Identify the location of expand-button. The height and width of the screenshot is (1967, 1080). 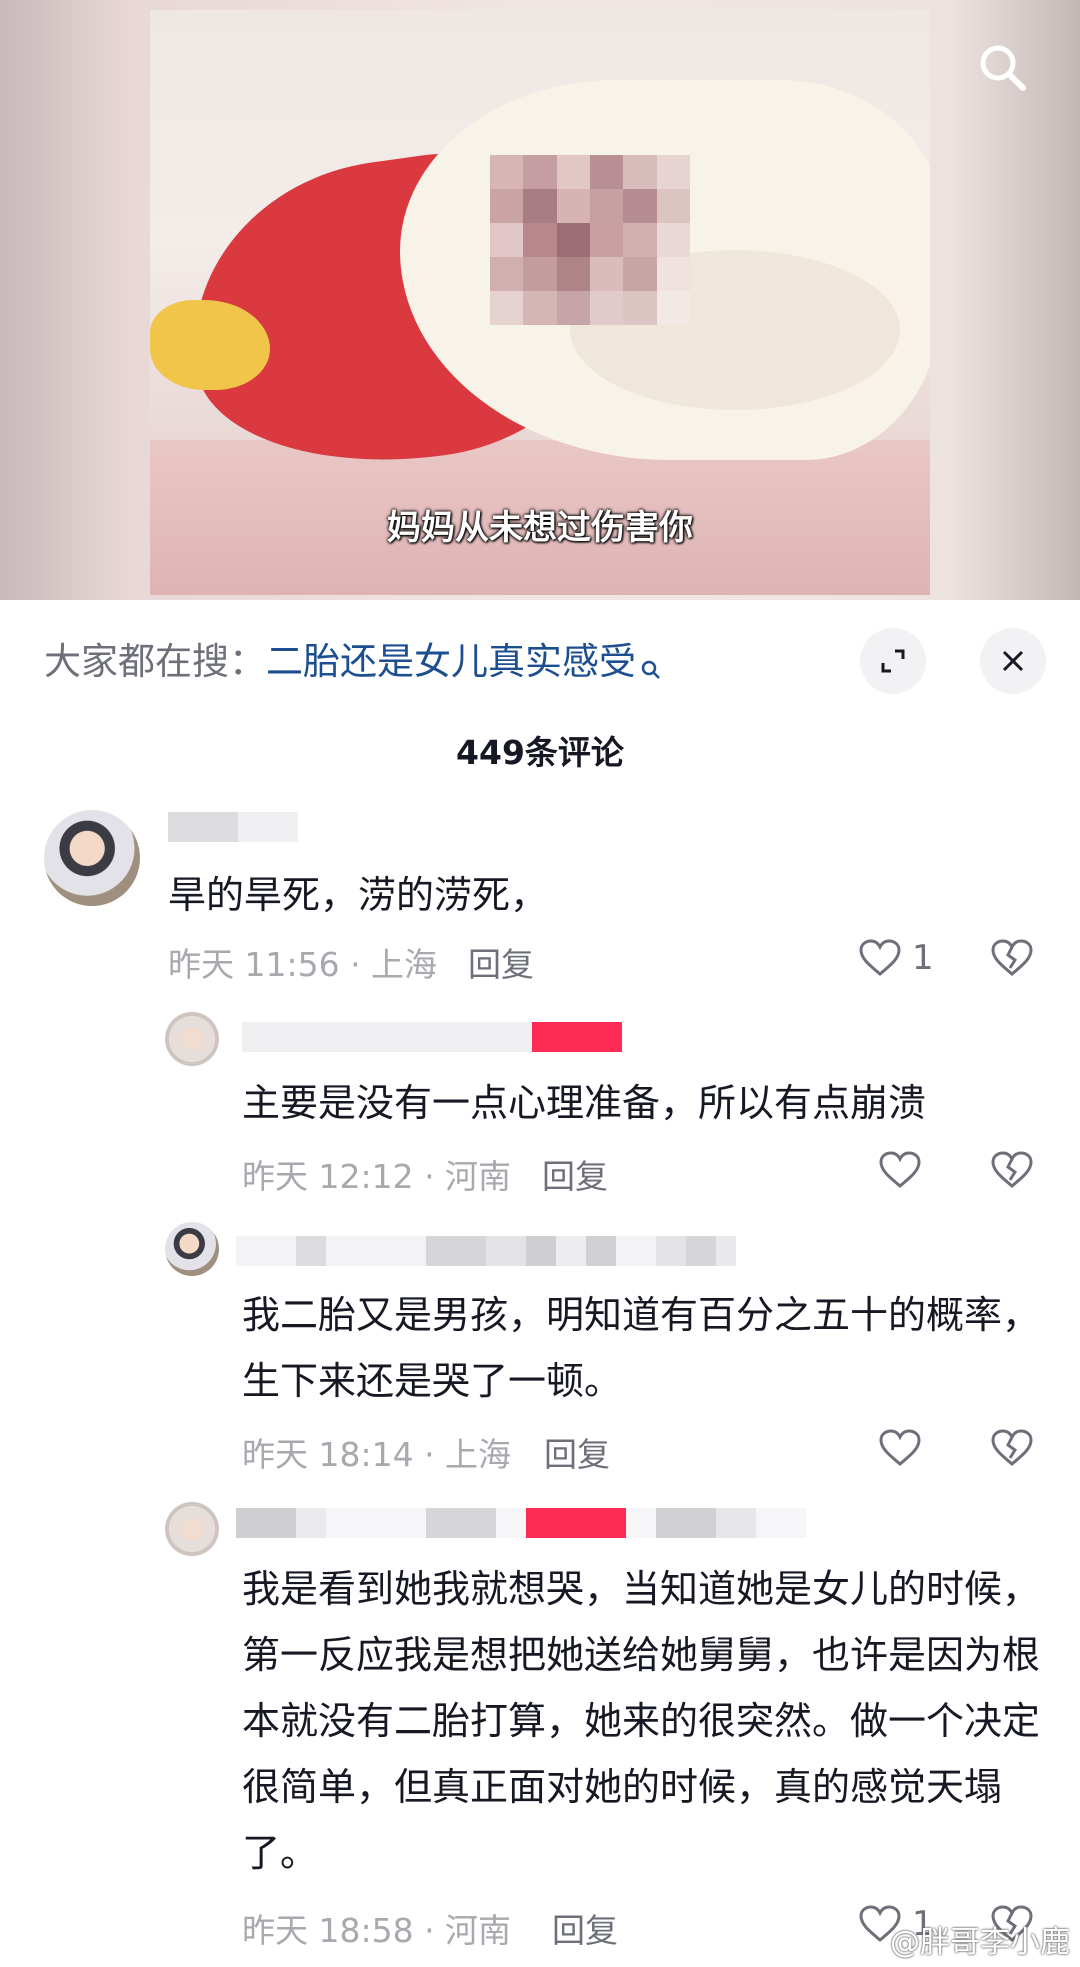
(893, 661).